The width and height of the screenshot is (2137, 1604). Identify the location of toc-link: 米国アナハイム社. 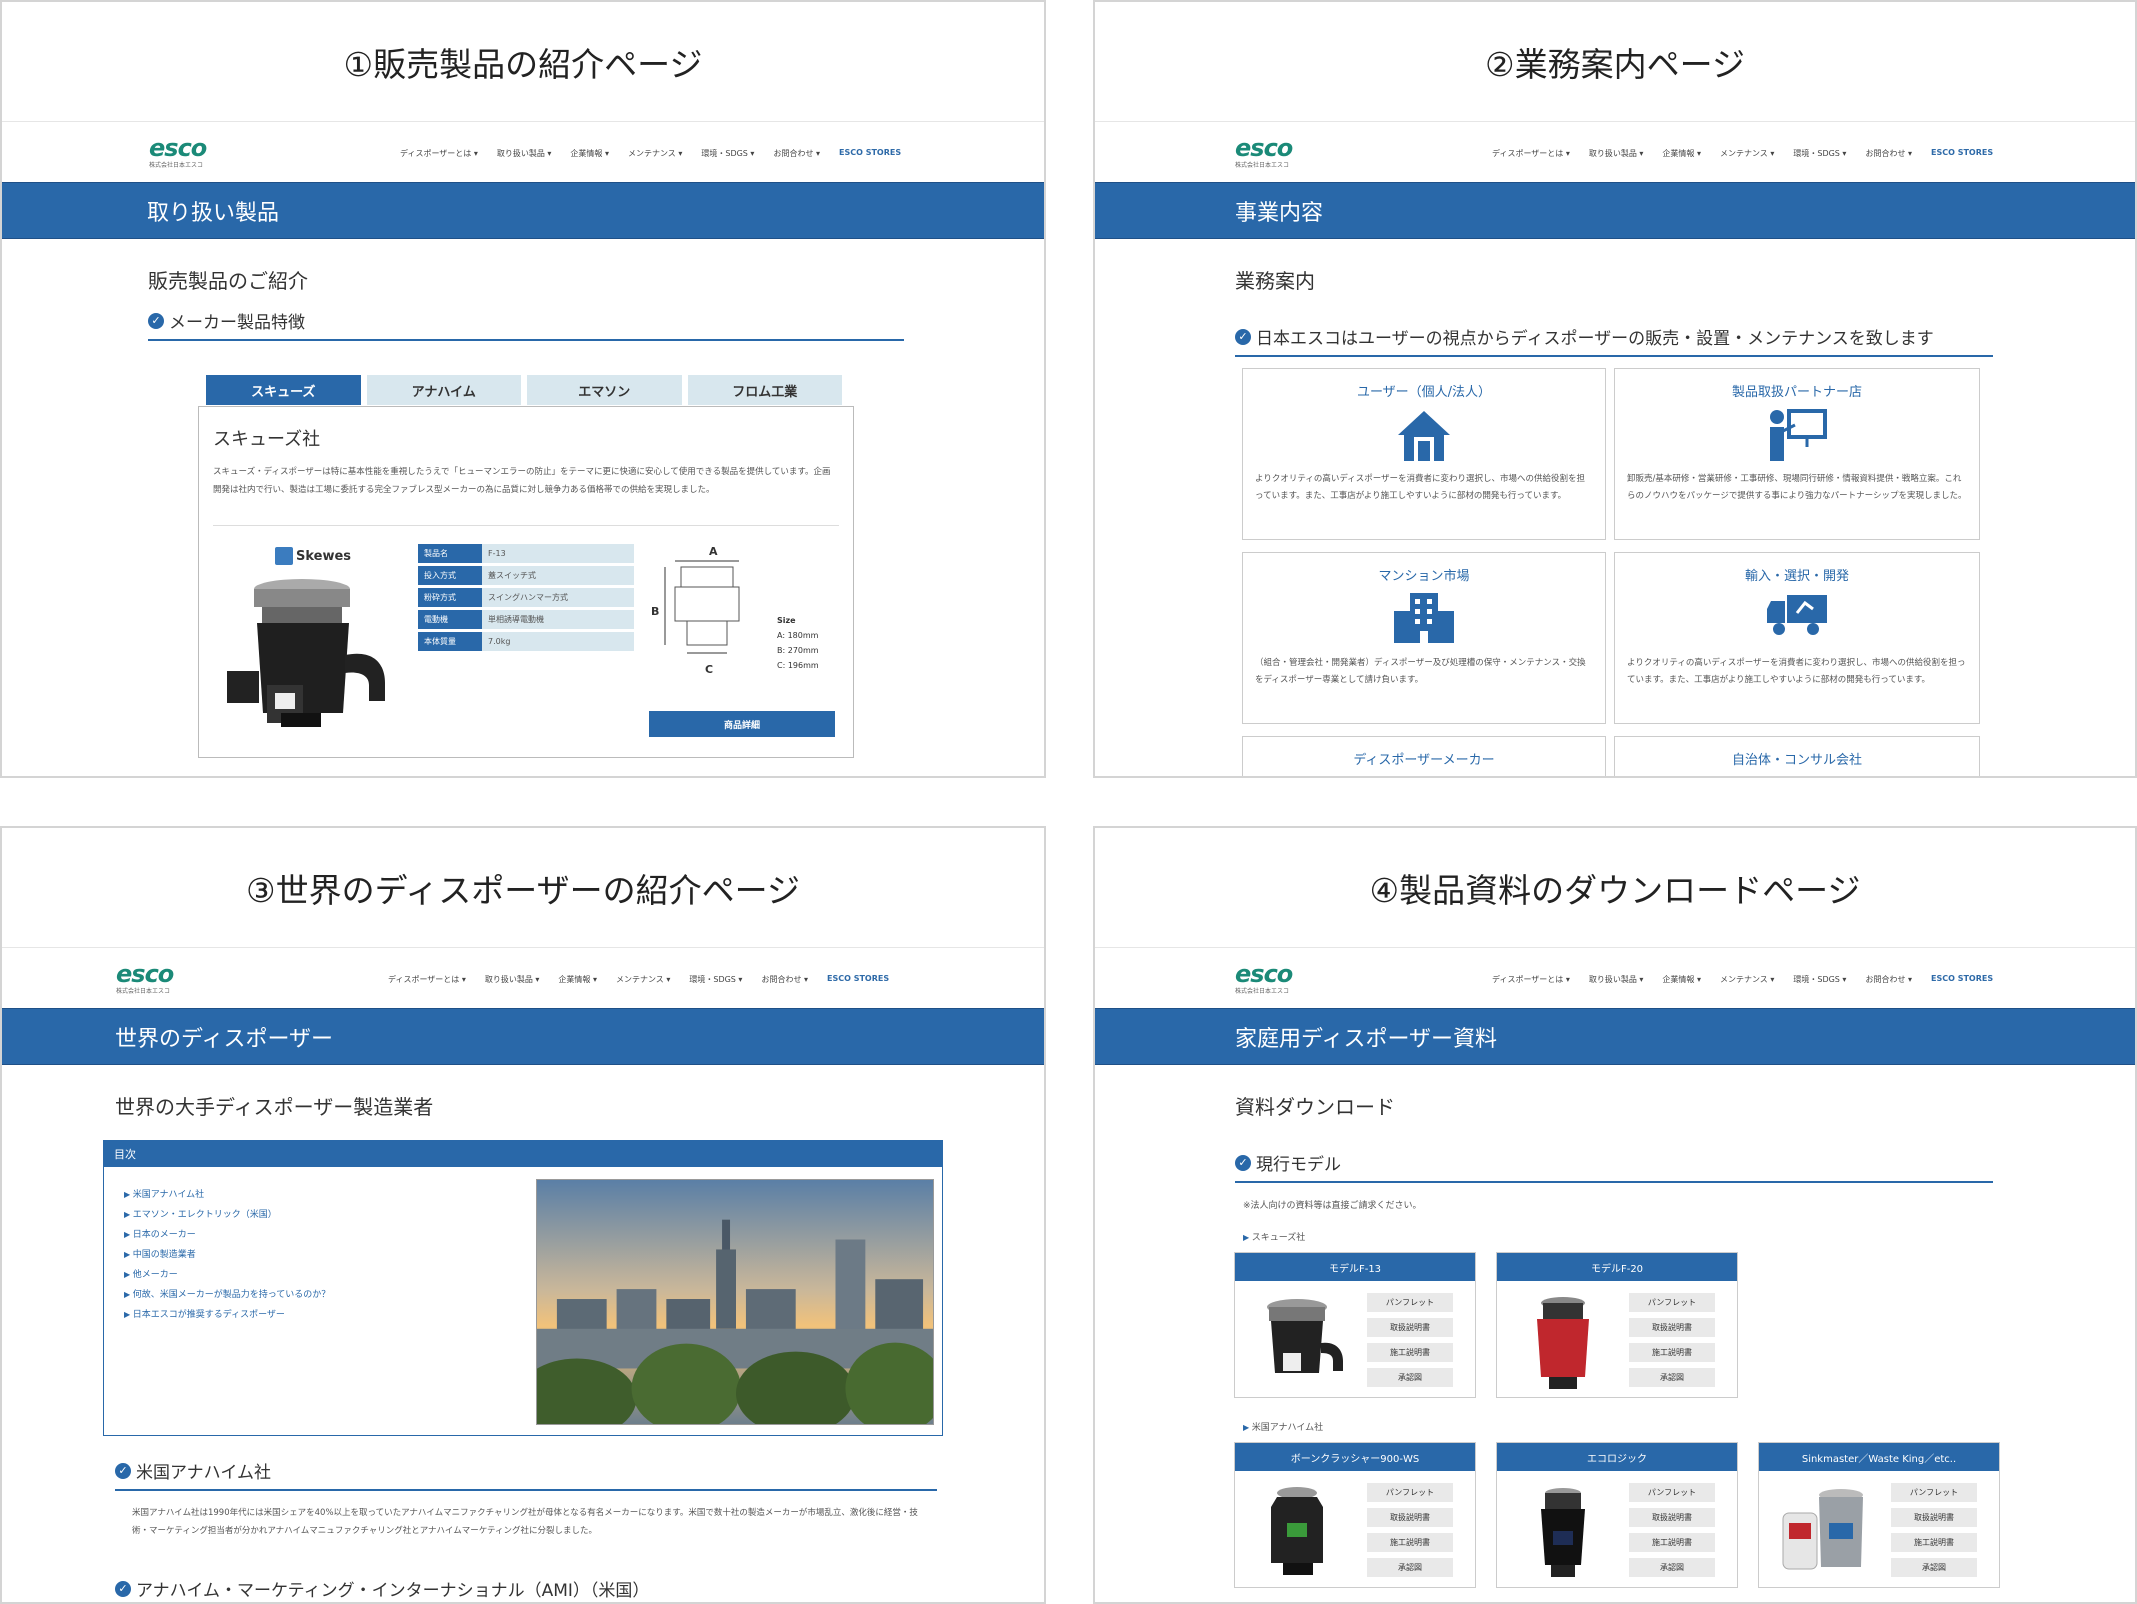
(227, 1195).